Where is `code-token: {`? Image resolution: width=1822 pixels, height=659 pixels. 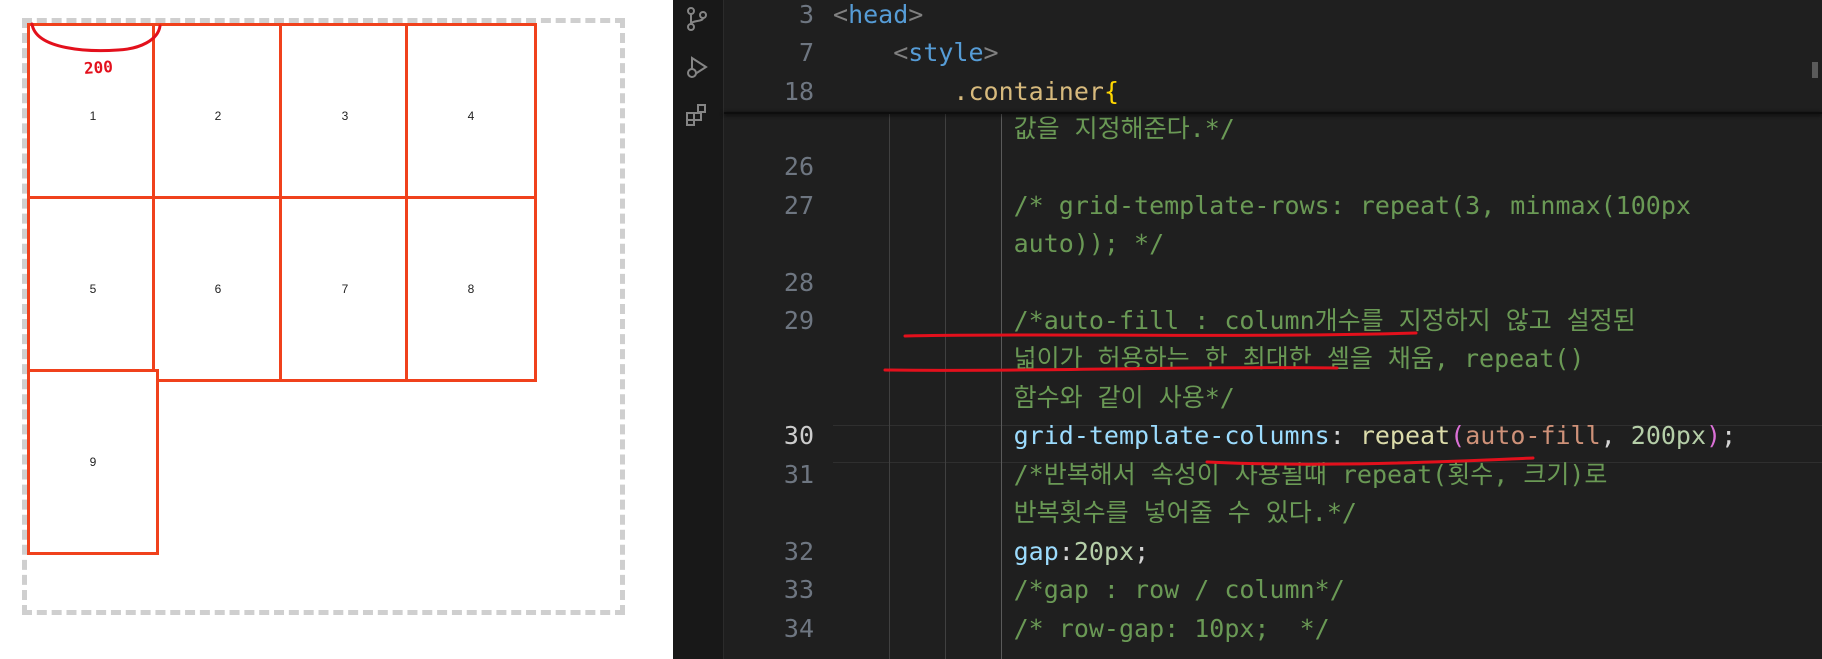
code-token: { is located at coordinates (1111, 91).